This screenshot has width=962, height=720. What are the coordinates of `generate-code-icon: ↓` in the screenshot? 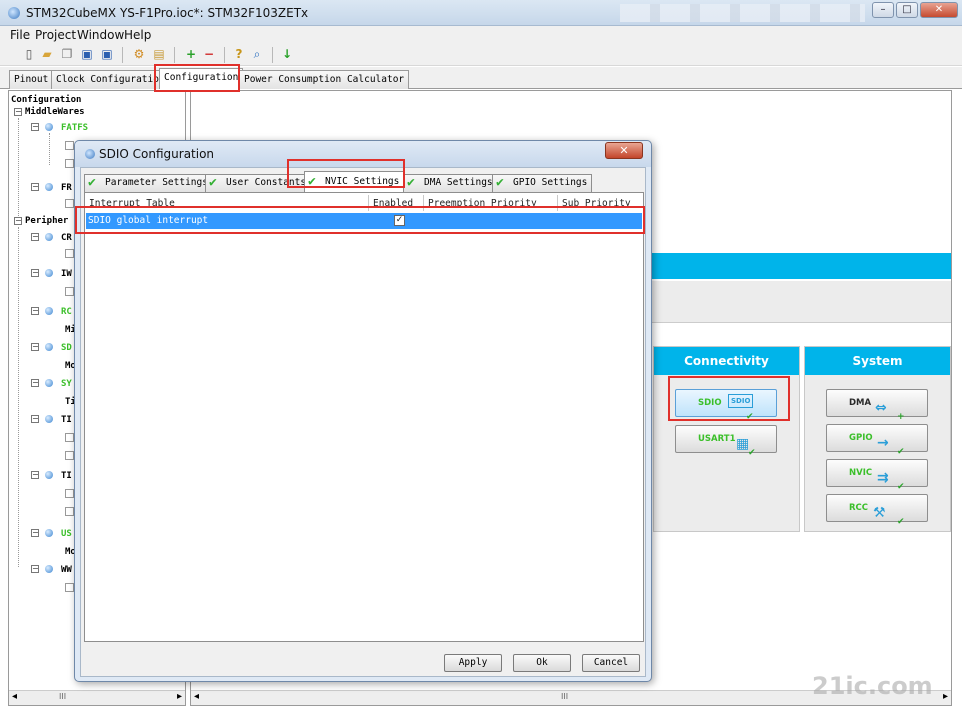 It's located at (287, 54).